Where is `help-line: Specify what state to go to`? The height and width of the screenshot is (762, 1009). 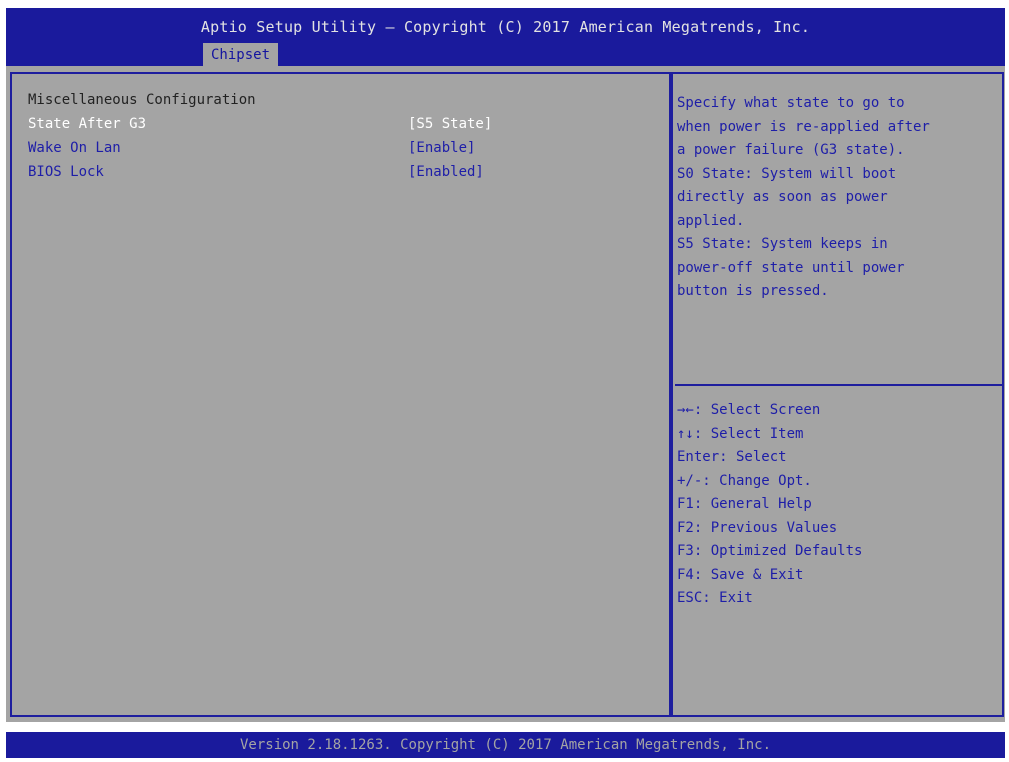
help-line: Specify what state to go to is located at coordinates (791, 103).